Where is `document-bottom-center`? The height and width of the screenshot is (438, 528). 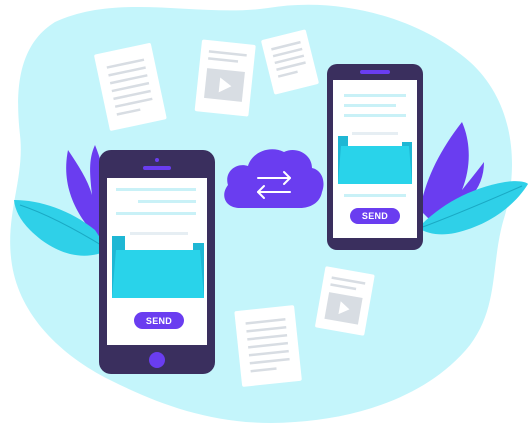
document-bottom-center is located at coordinates (268, 346).